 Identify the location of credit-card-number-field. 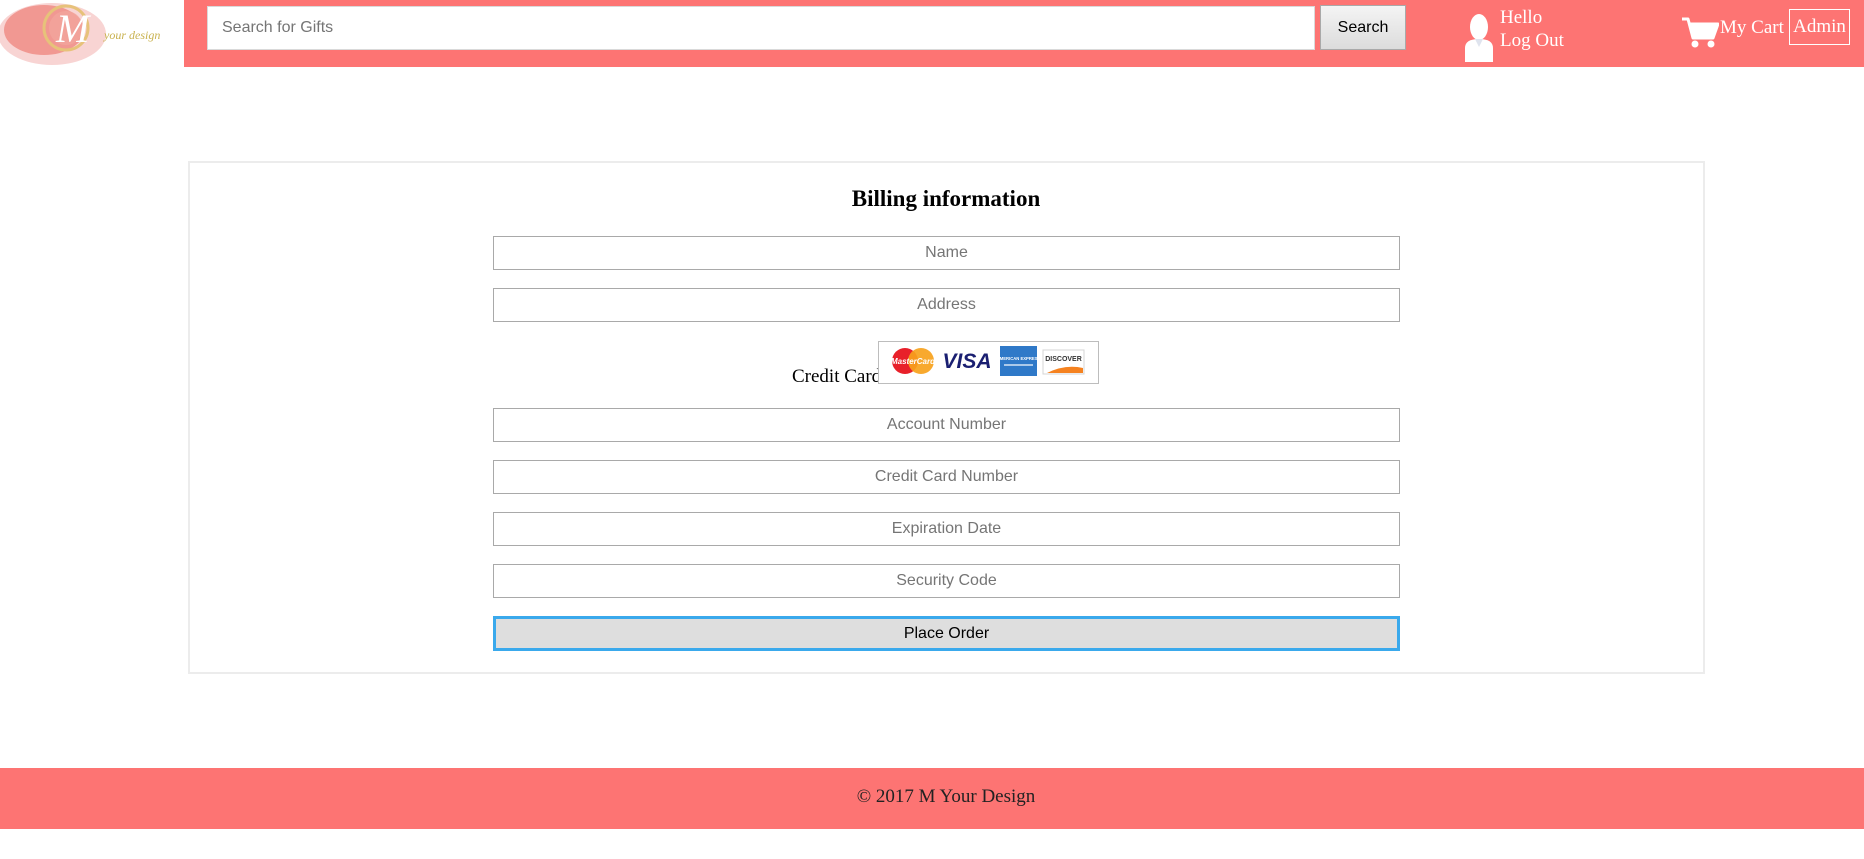
(946, 477).